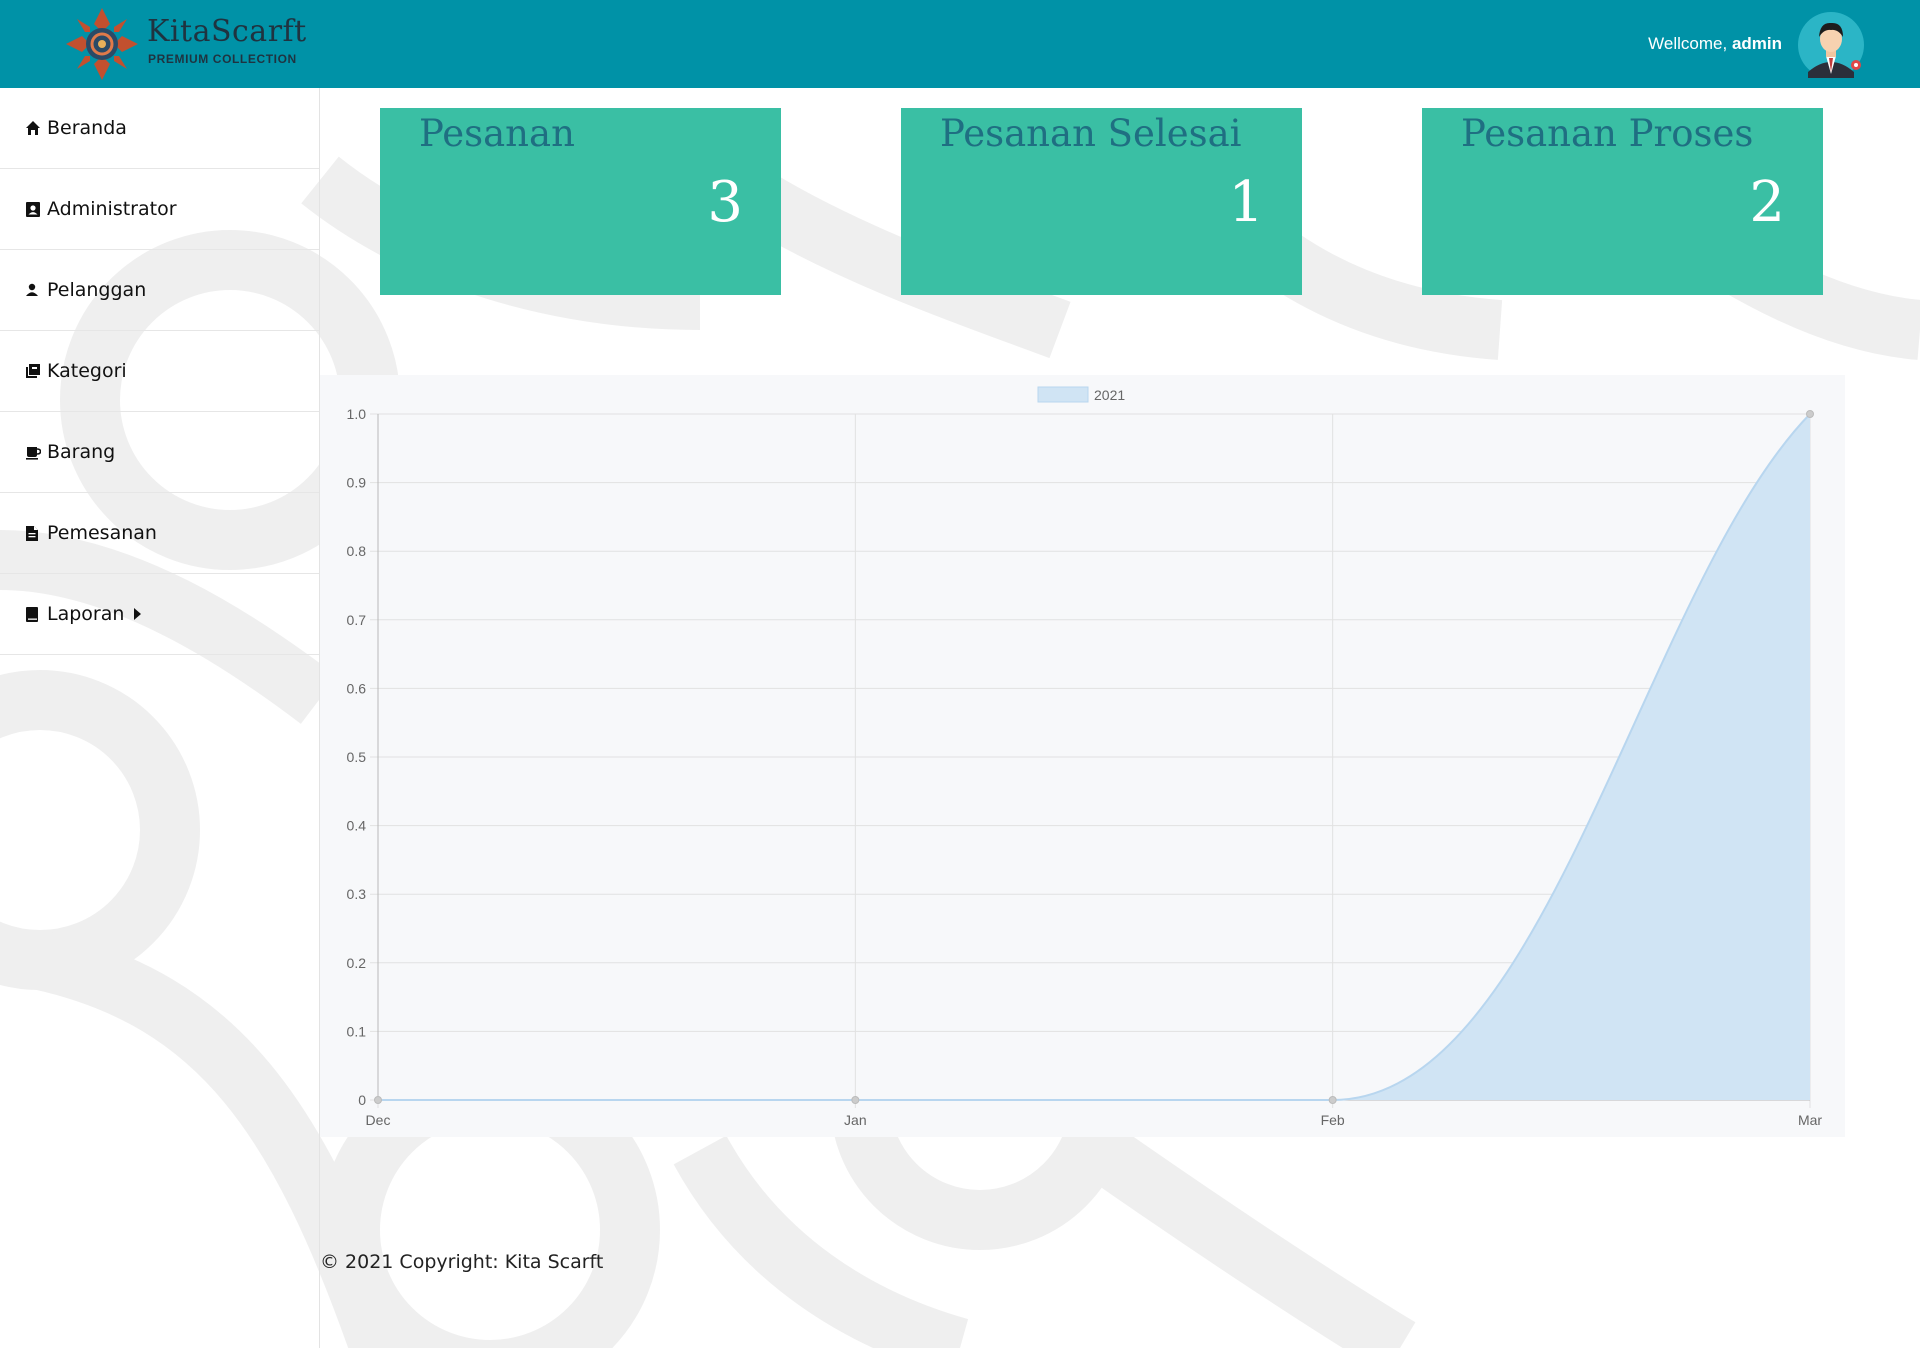 The image size is (1920, 1348). I want to click on x-tick-label: Jan, so click(855, 1120).